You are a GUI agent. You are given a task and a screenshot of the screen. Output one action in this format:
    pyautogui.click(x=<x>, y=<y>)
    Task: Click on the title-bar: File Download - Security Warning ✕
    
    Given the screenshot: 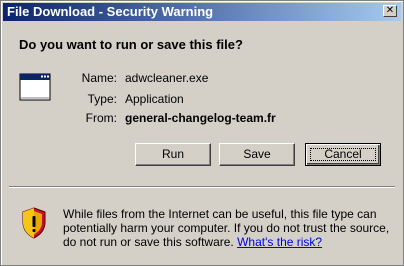 What is the action you would take?
    pyautogui.click(x=202, y=12)
    